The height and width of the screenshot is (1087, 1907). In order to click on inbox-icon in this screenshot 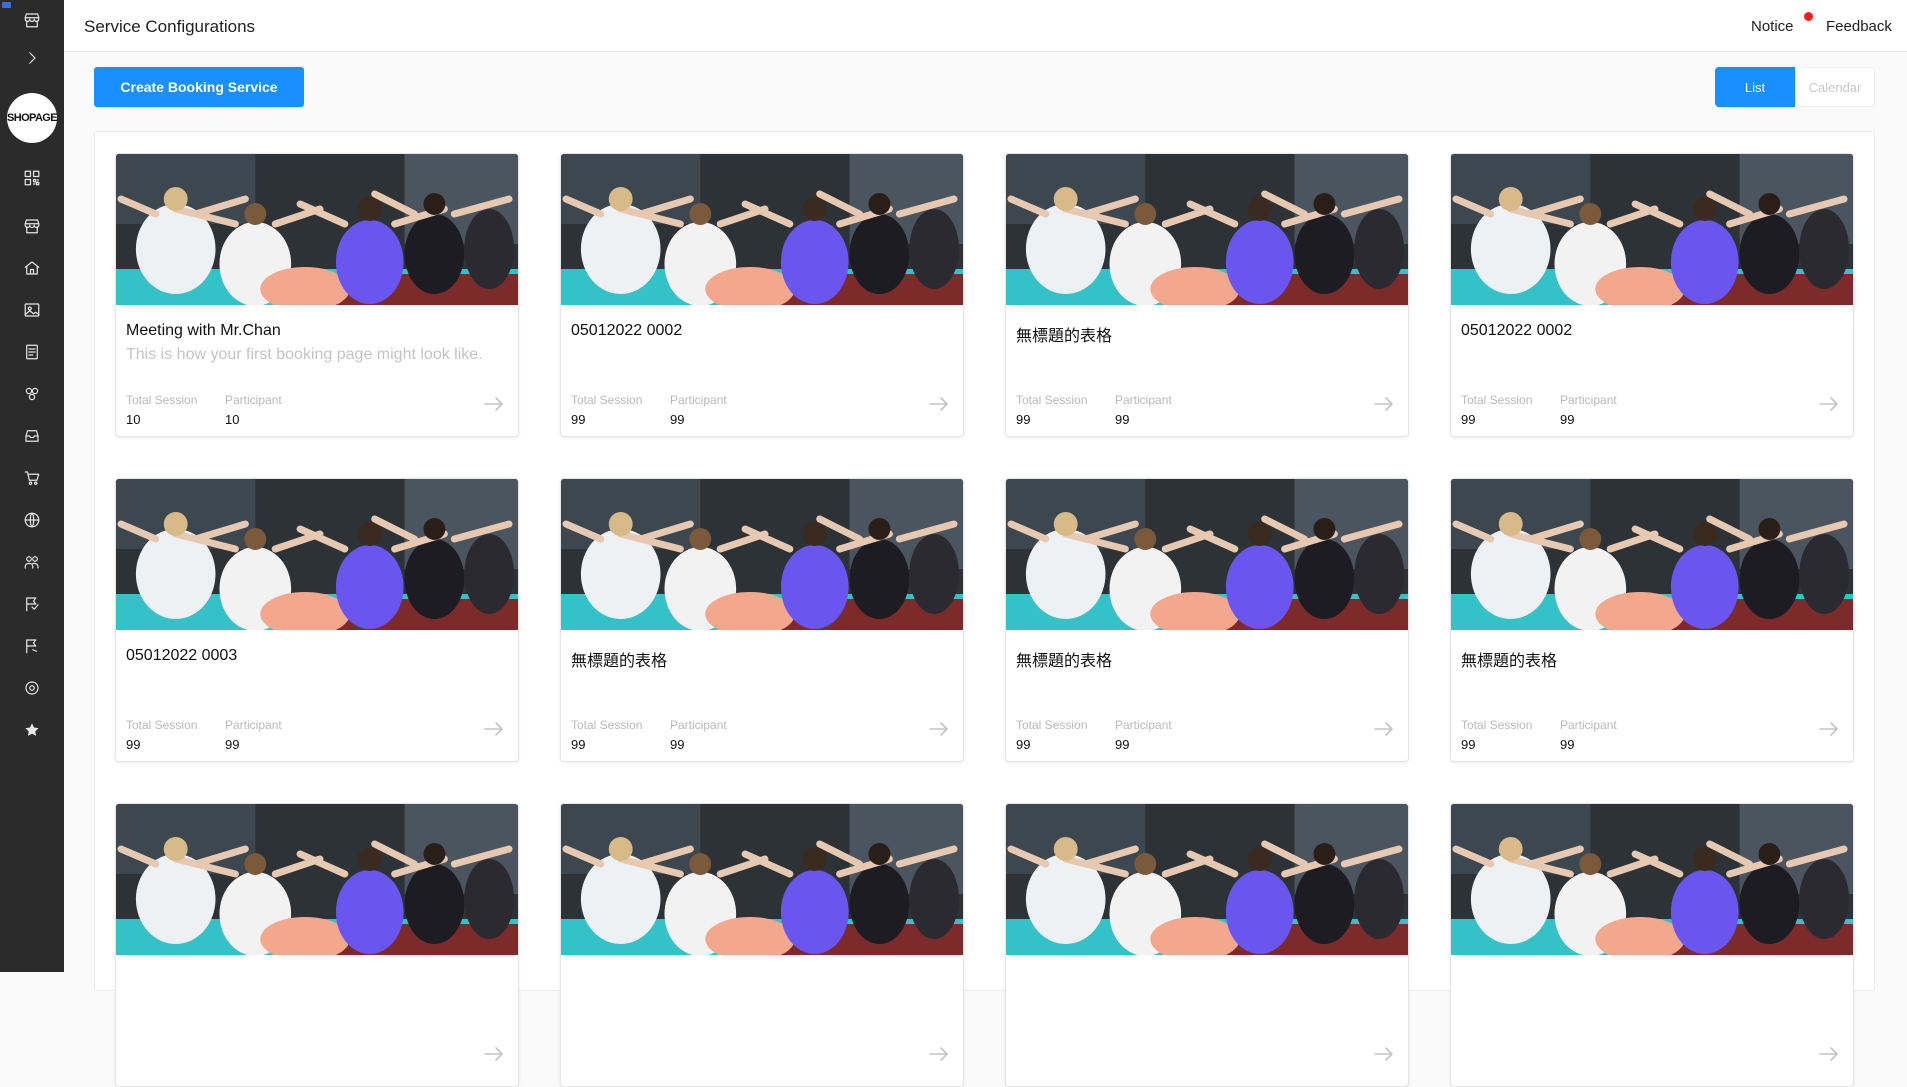, I will do `click(32, 436)`.